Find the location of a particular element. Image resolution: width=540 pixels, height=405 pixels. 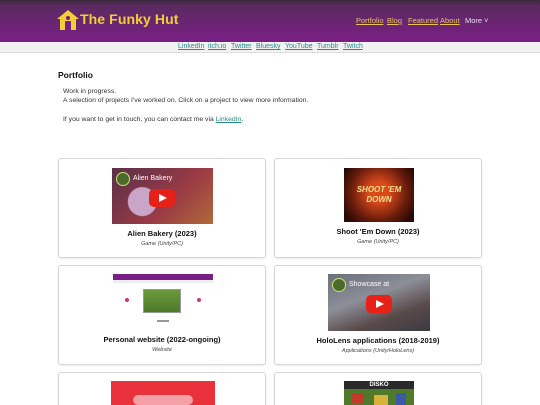

project-card-6: DISKO is located at coordinates (378, 388).